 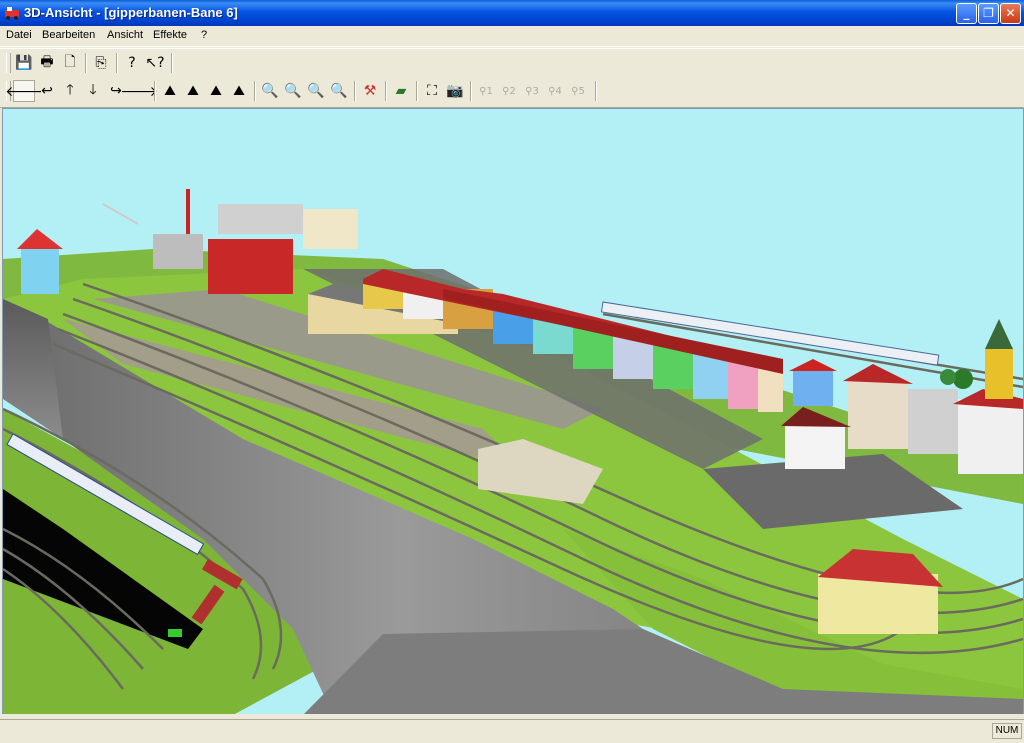 I want to click on snapshot-button: 📷, so click(x=455, y=91).